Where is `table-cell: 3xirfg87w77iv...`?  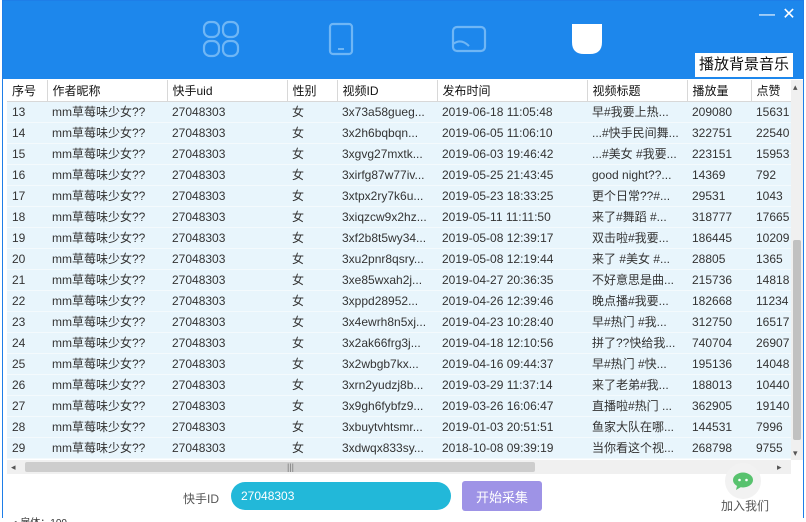 table-cell: 3xirfg87w77iv... is located at coordinates (387, 175).